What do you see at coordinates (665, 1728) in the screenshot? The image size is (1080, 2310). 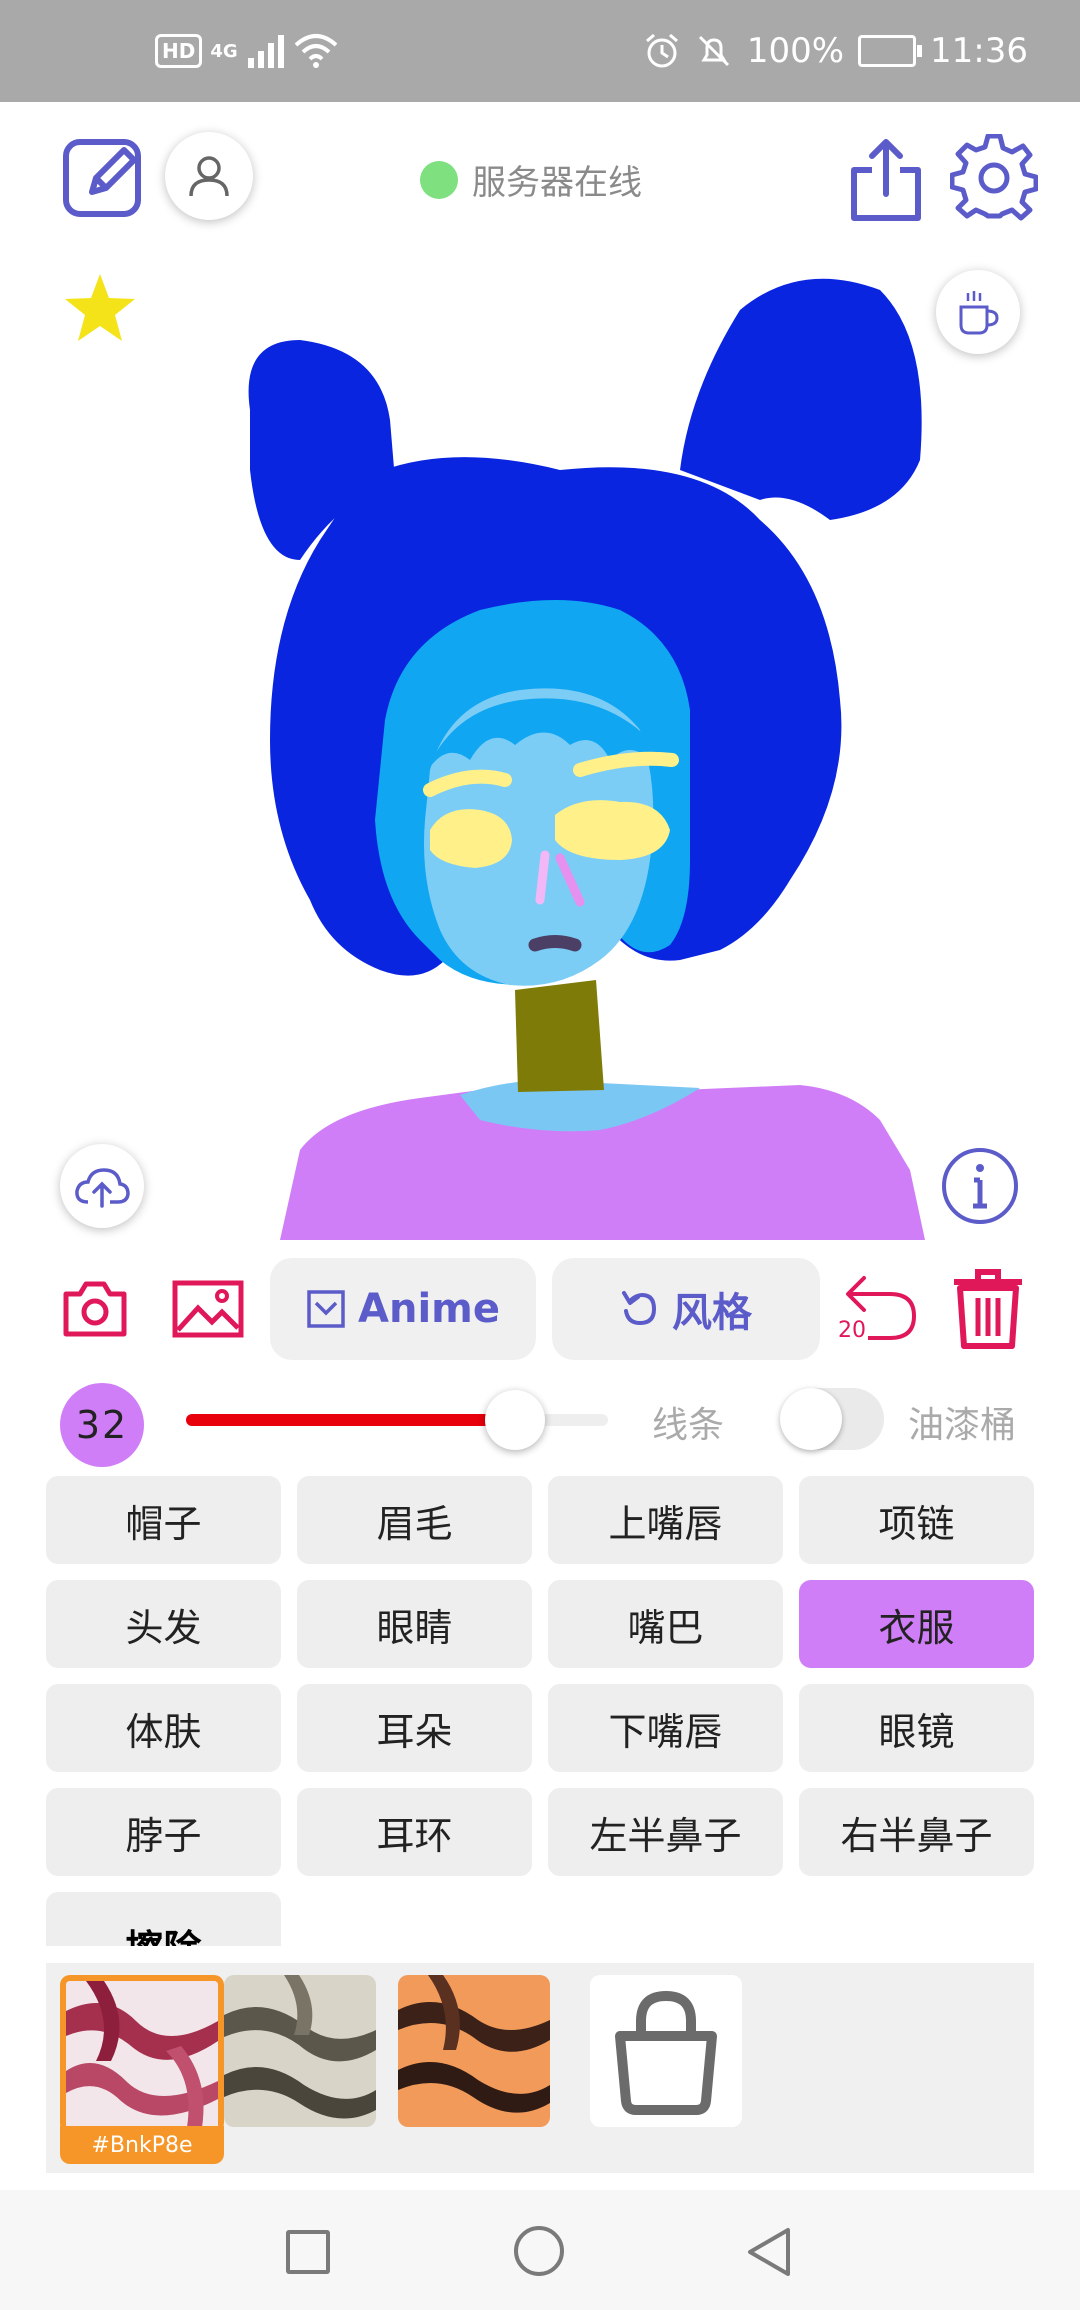 I see `part-button: 下嘴唇` at bounding box center [665, 1728].